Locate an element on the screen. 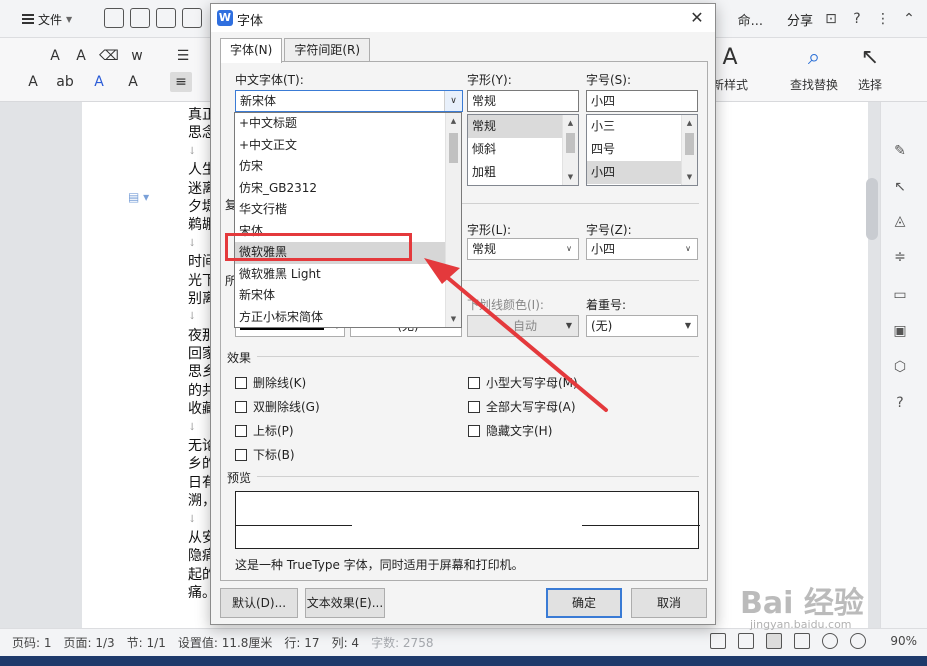 This screenshot has width=927, height=666. vertical-scrollbar is located at coordinates (872, 209).